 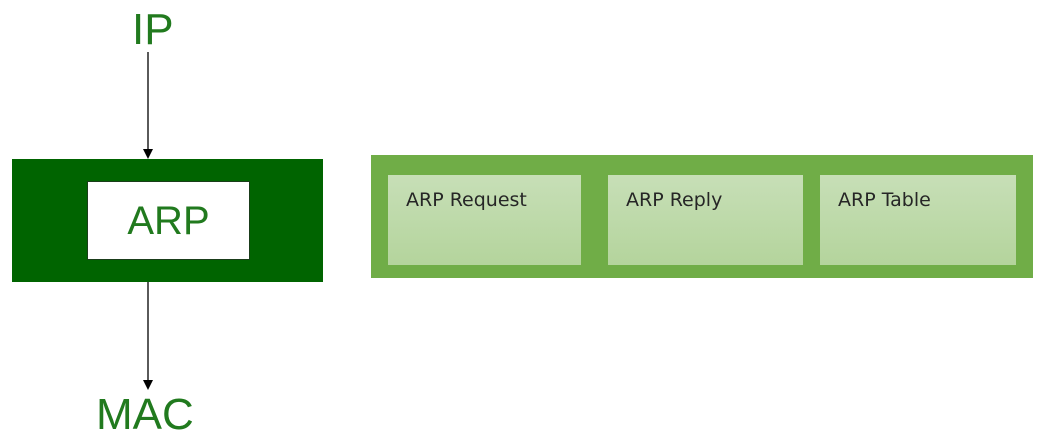 I want to click on arp-reply-label: ARP Reply, so click(x=674, y=200).